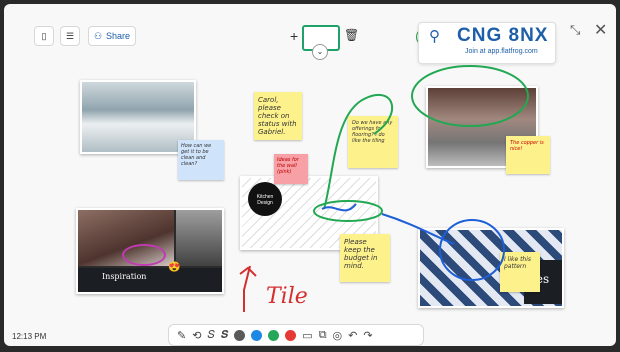 The width and height of the screenshot is (620, 352). What do you see at coordinates (338, 335) in the screenshot?
I see `shapes-icon: ◎` at bounding box center [338, 335].